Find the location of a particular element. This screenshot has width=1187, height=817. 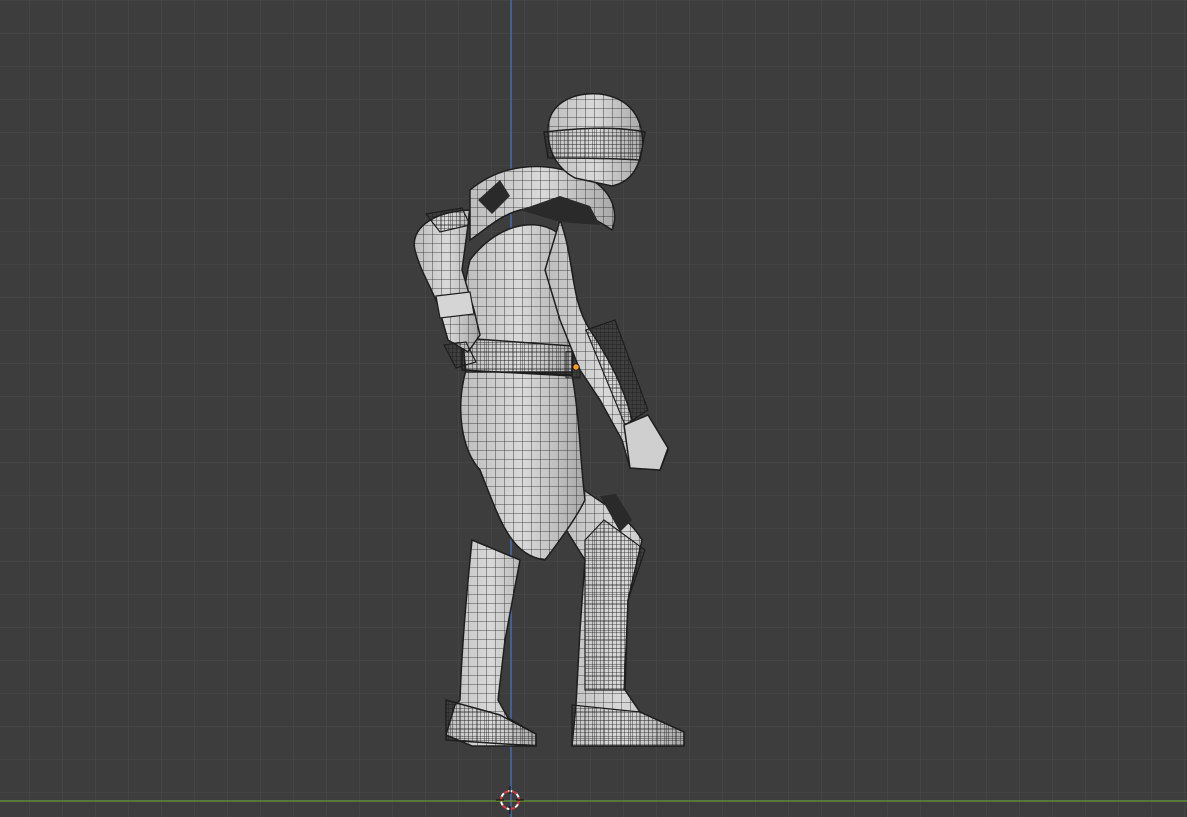

object-origin-icon is located at coordinates (576, 367).